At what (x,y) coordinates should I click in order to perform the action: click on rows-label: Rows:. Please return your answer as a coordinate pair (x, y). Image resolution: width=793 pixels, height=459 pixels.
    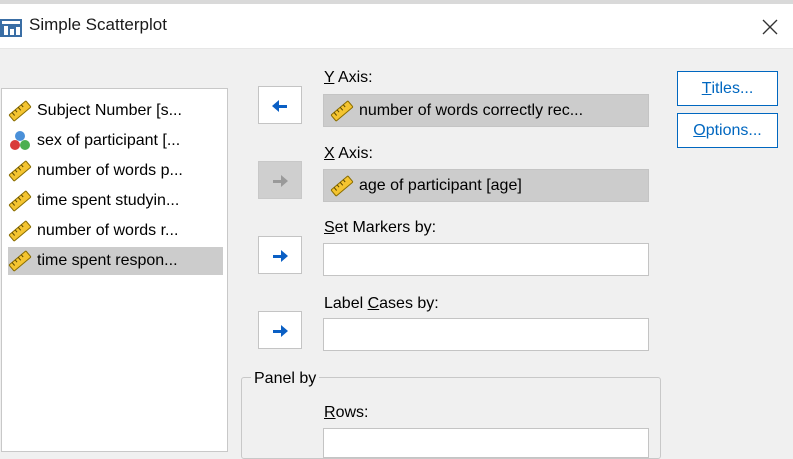
    Looking at the image, I should click on (346, 412).